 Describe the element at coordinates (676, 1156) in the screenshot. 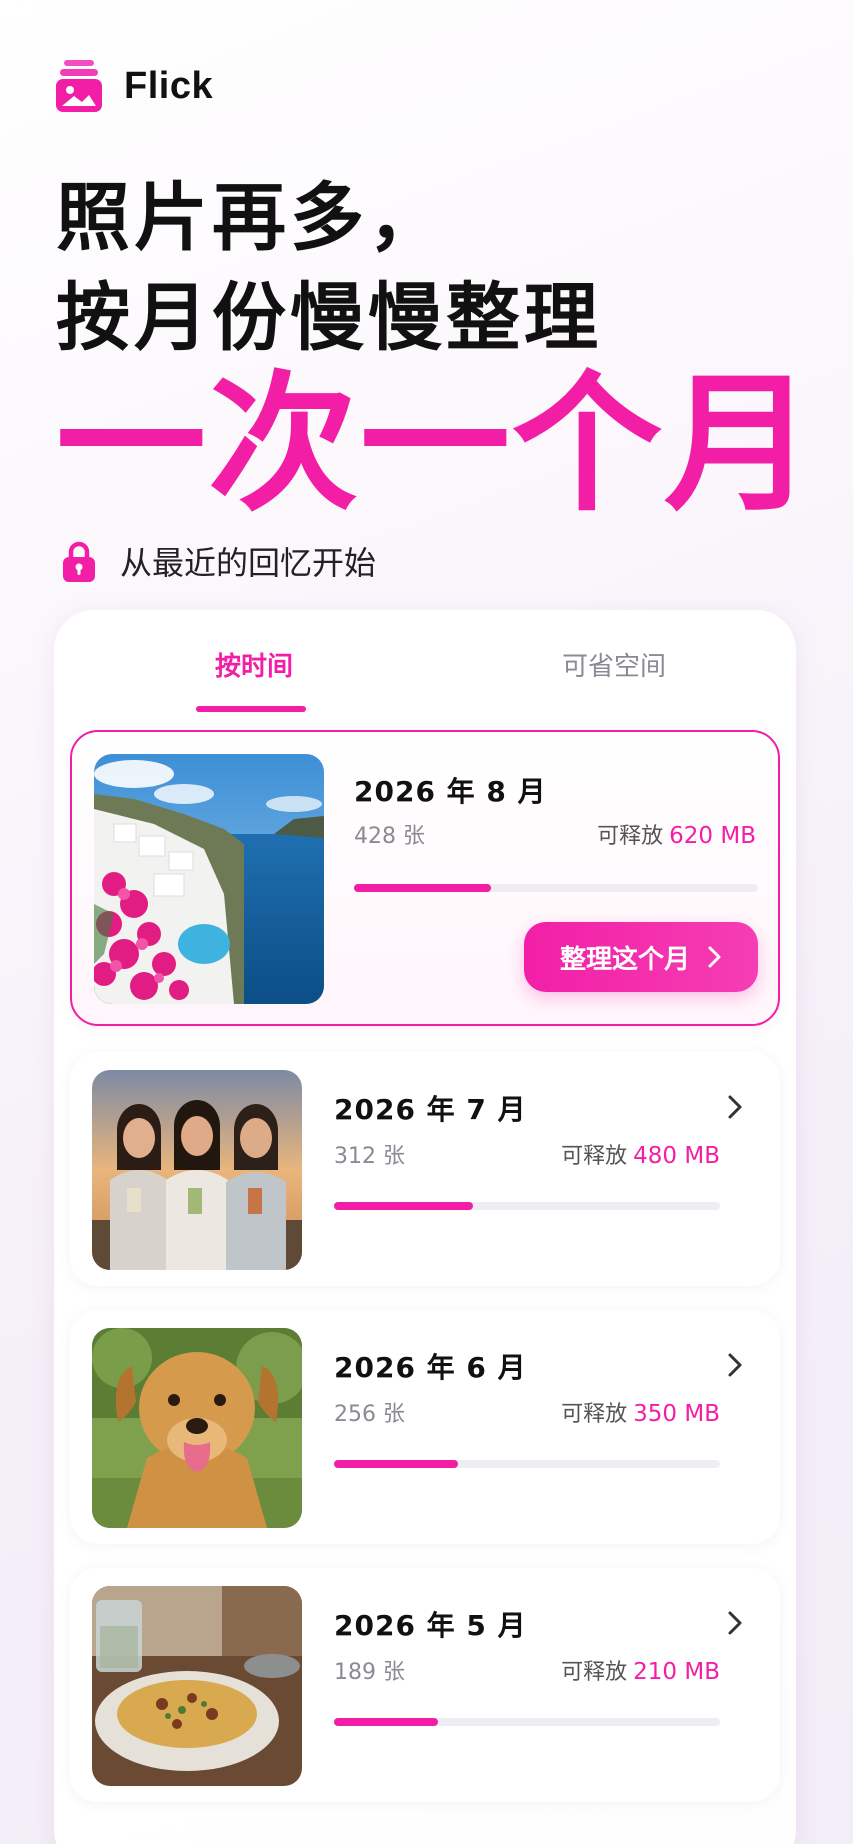

I see `release-amount: 480 MB` at that location.